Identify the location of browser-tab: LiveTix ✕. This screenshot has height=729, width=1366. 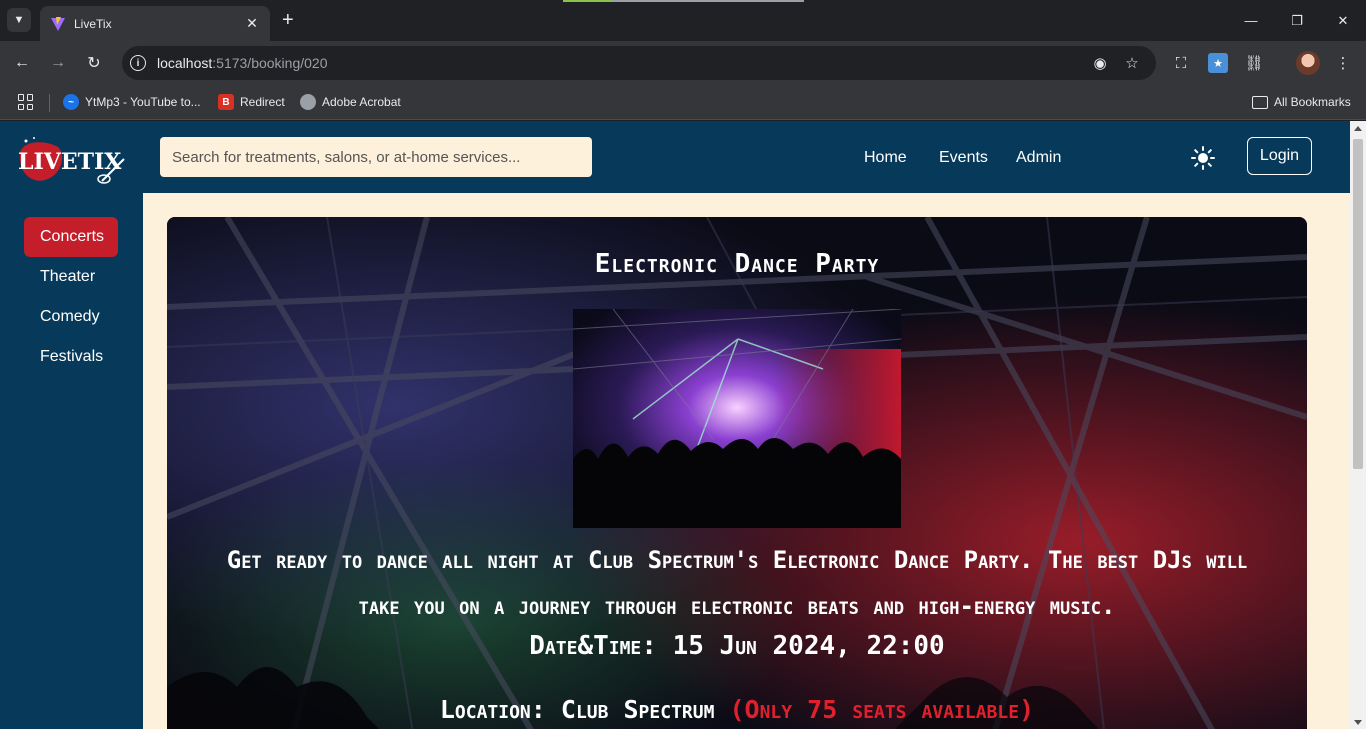
(155, 23).